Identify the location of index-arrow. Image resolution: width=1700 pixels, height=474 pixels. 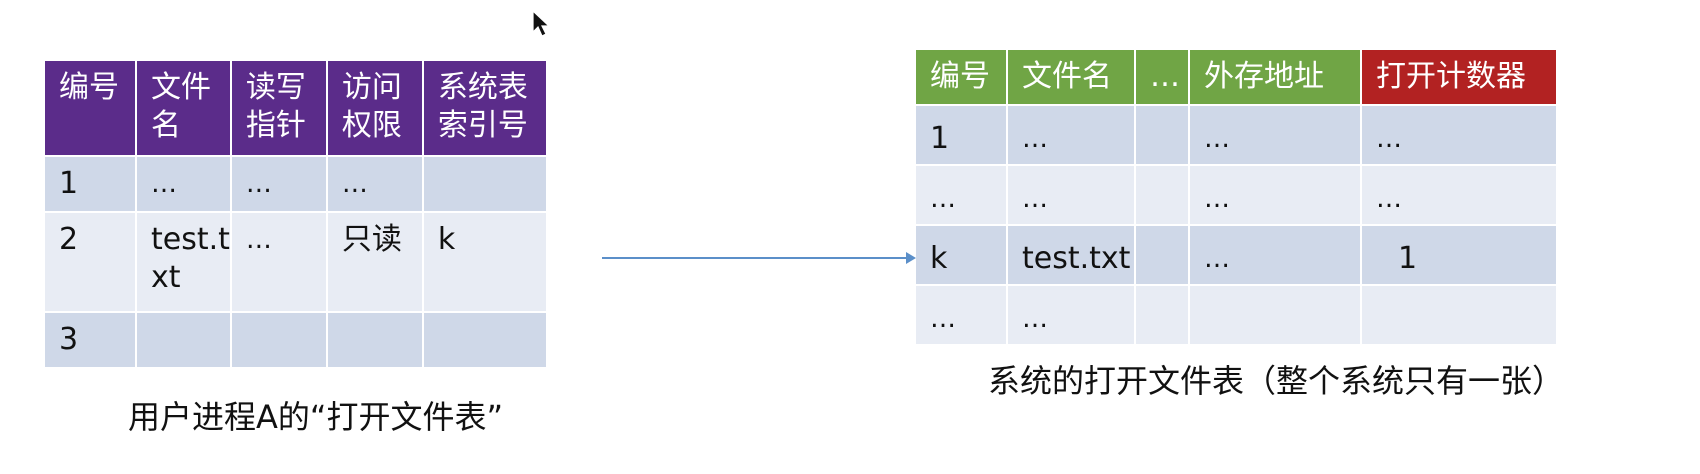
(759, 258).